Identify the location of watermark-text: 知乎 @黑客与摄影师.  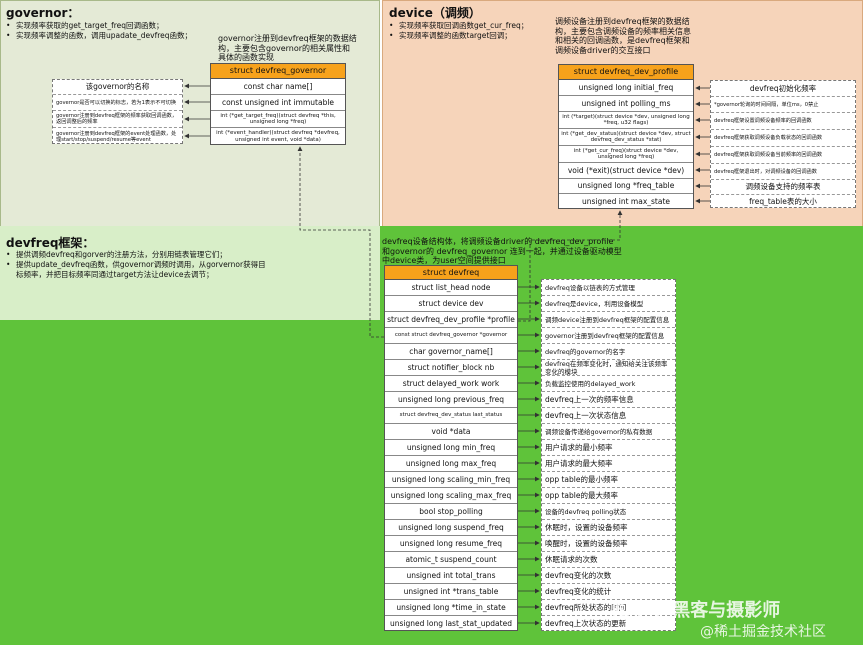
(696, 610).